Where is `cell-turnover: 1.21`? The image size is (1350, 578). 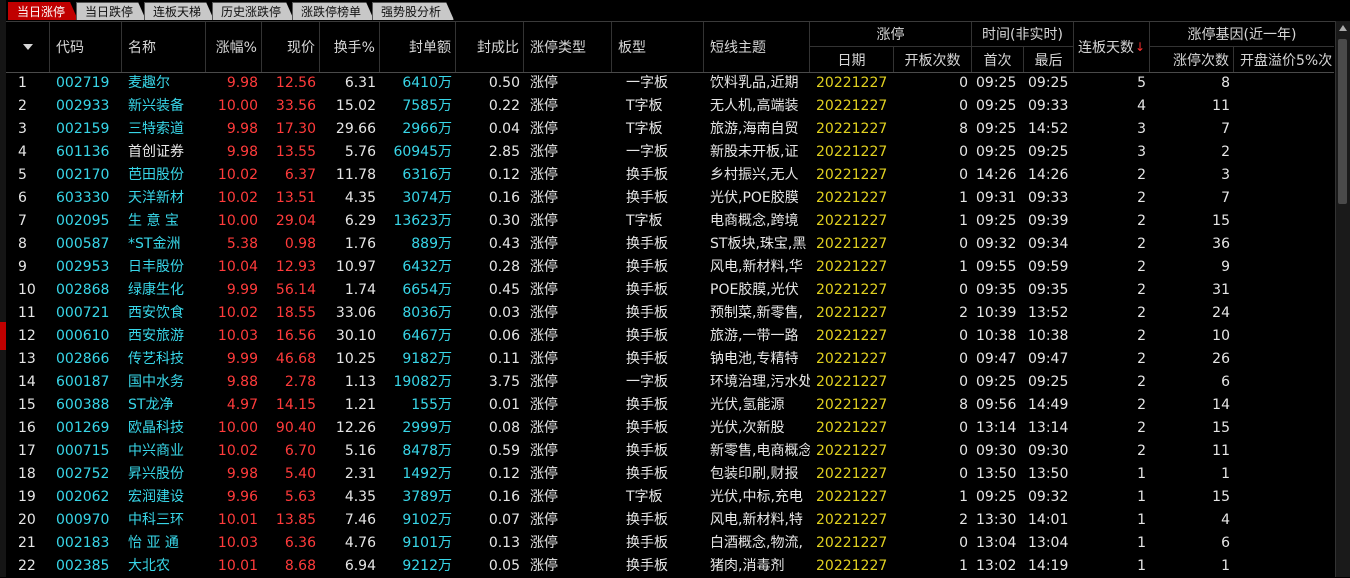
cell-turnover: 1.21 is located at coordinates (360, 405).